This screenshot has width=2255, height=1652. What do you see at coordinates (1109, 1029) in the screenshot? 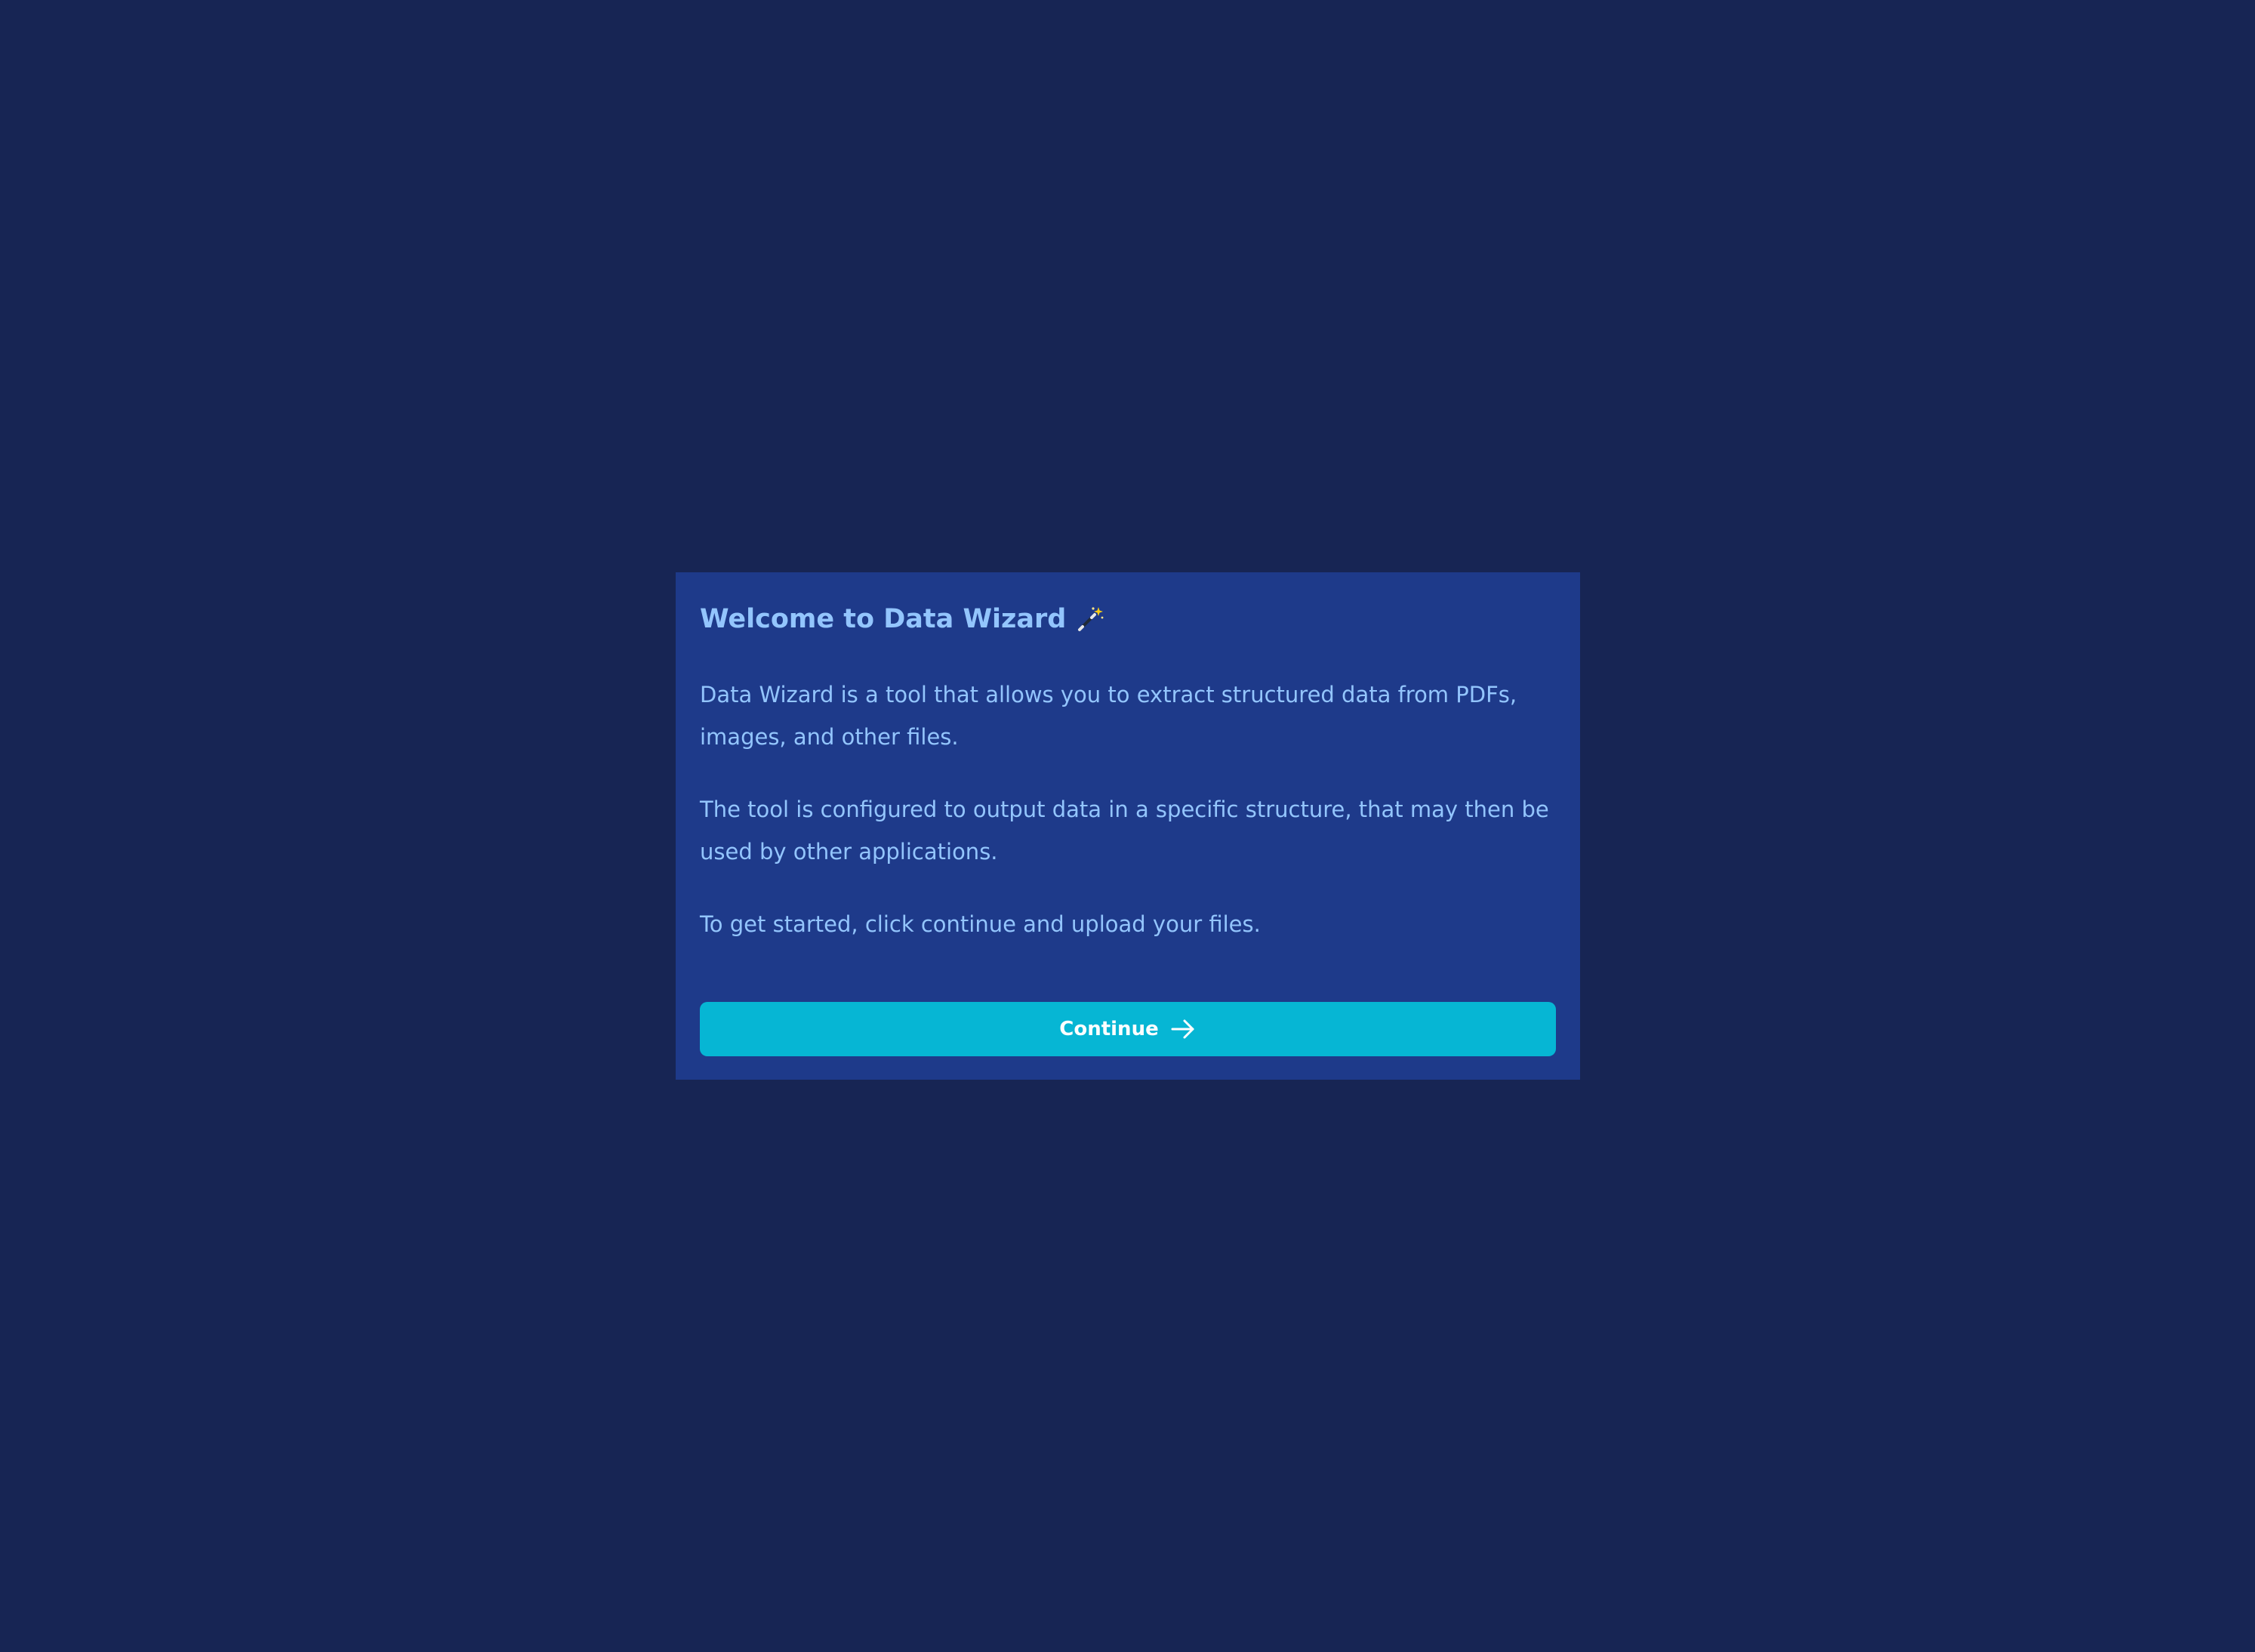
I see `continue-button-label: Continue` at bounding box center [1109, 1029].